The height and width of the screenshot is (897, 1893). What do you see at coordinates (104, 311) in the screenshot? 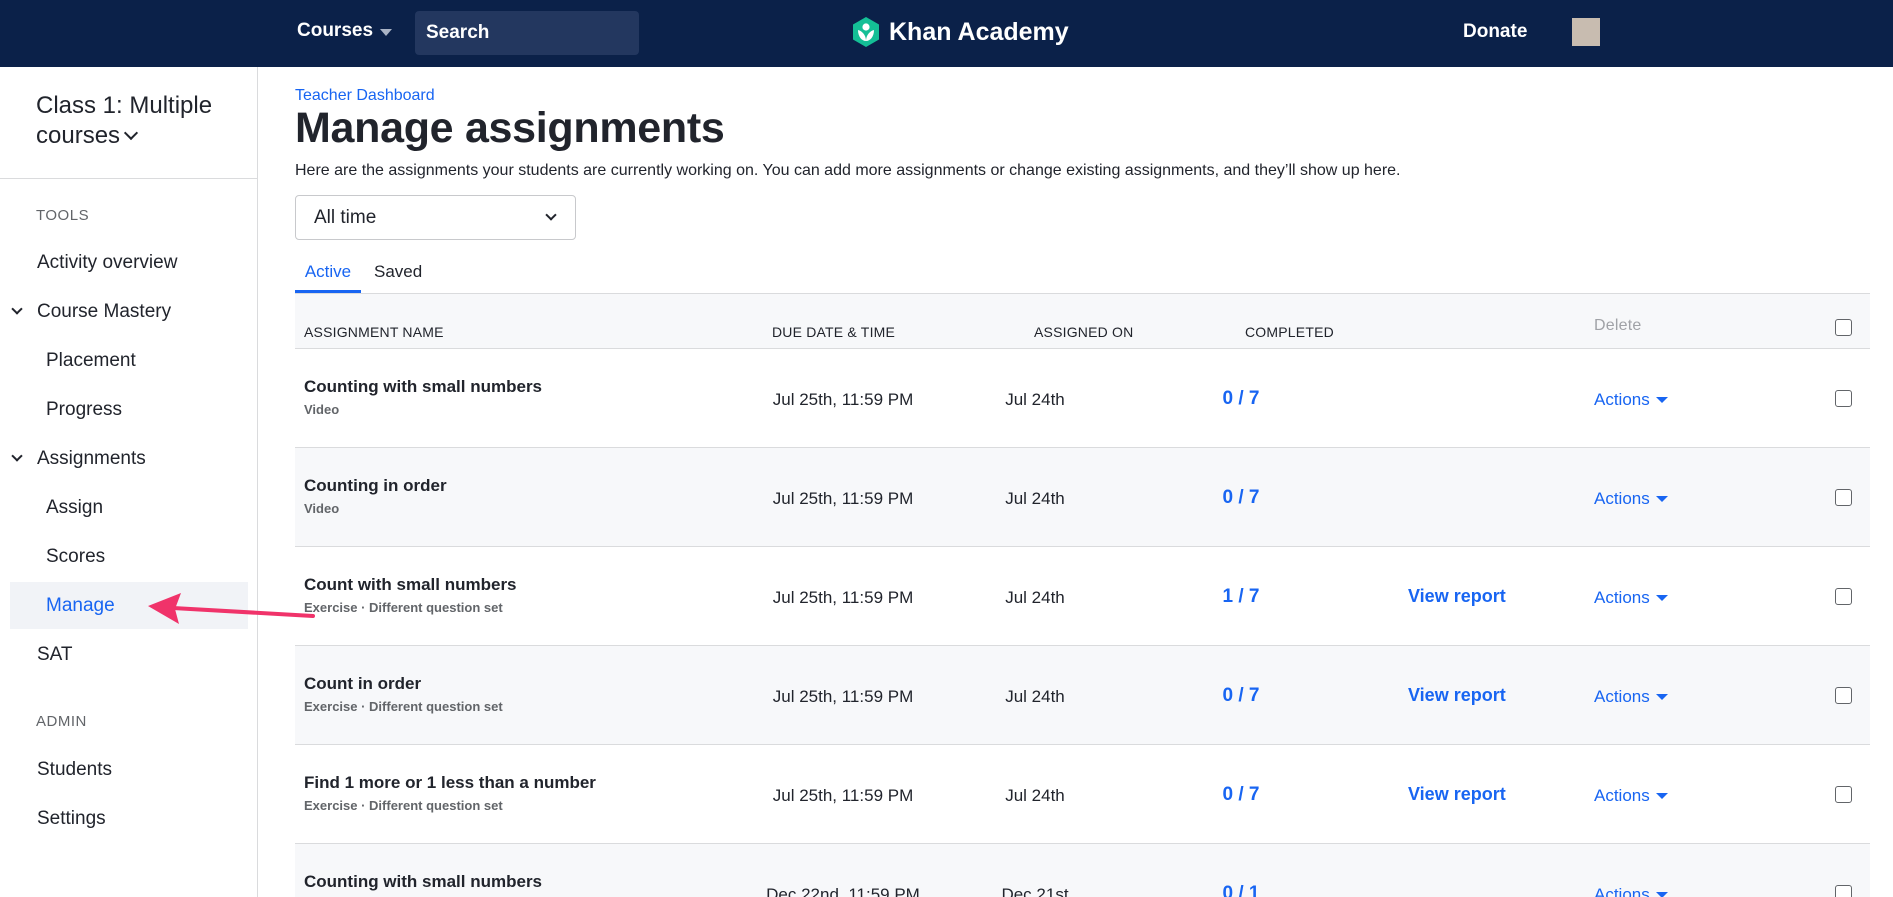
I see `sidebar-item-label: Course Mastery` at bounding box center [104, 311].